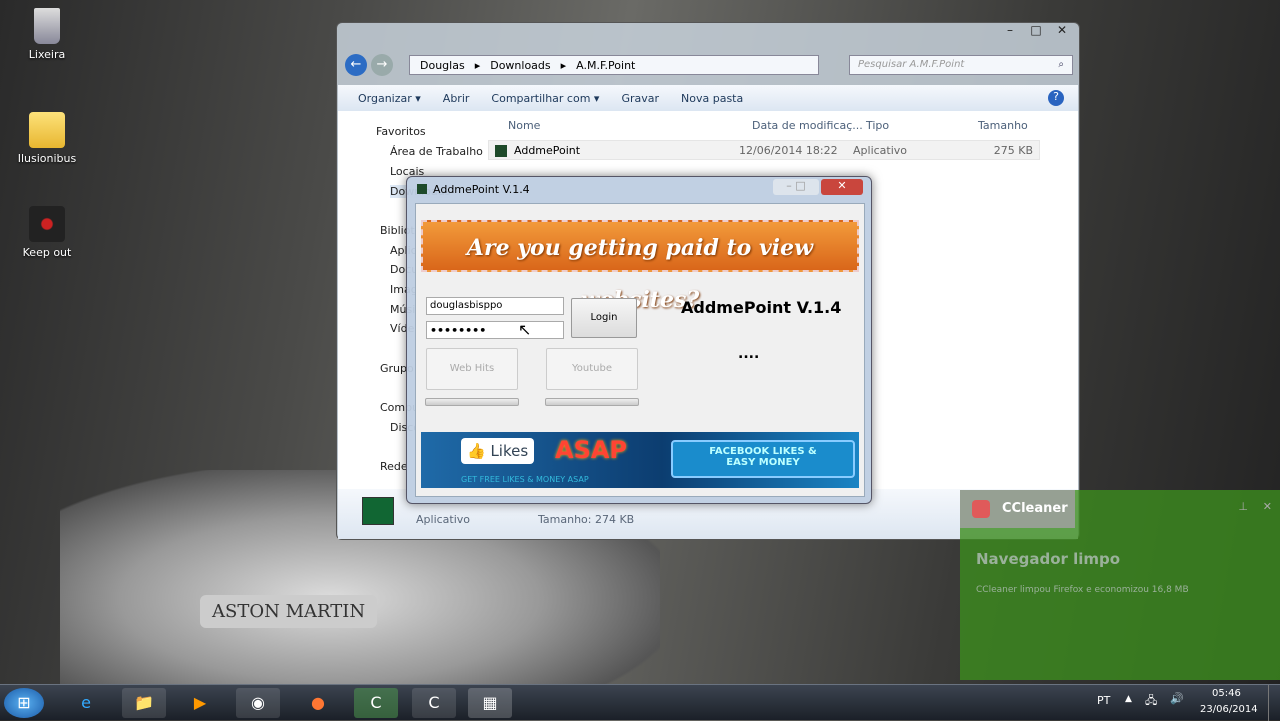 The image size is (1280, 721). Describe the element at coordinates (586, 519) in the screenshot. I see `details-size: Tamanho: 274 KB` at that location.